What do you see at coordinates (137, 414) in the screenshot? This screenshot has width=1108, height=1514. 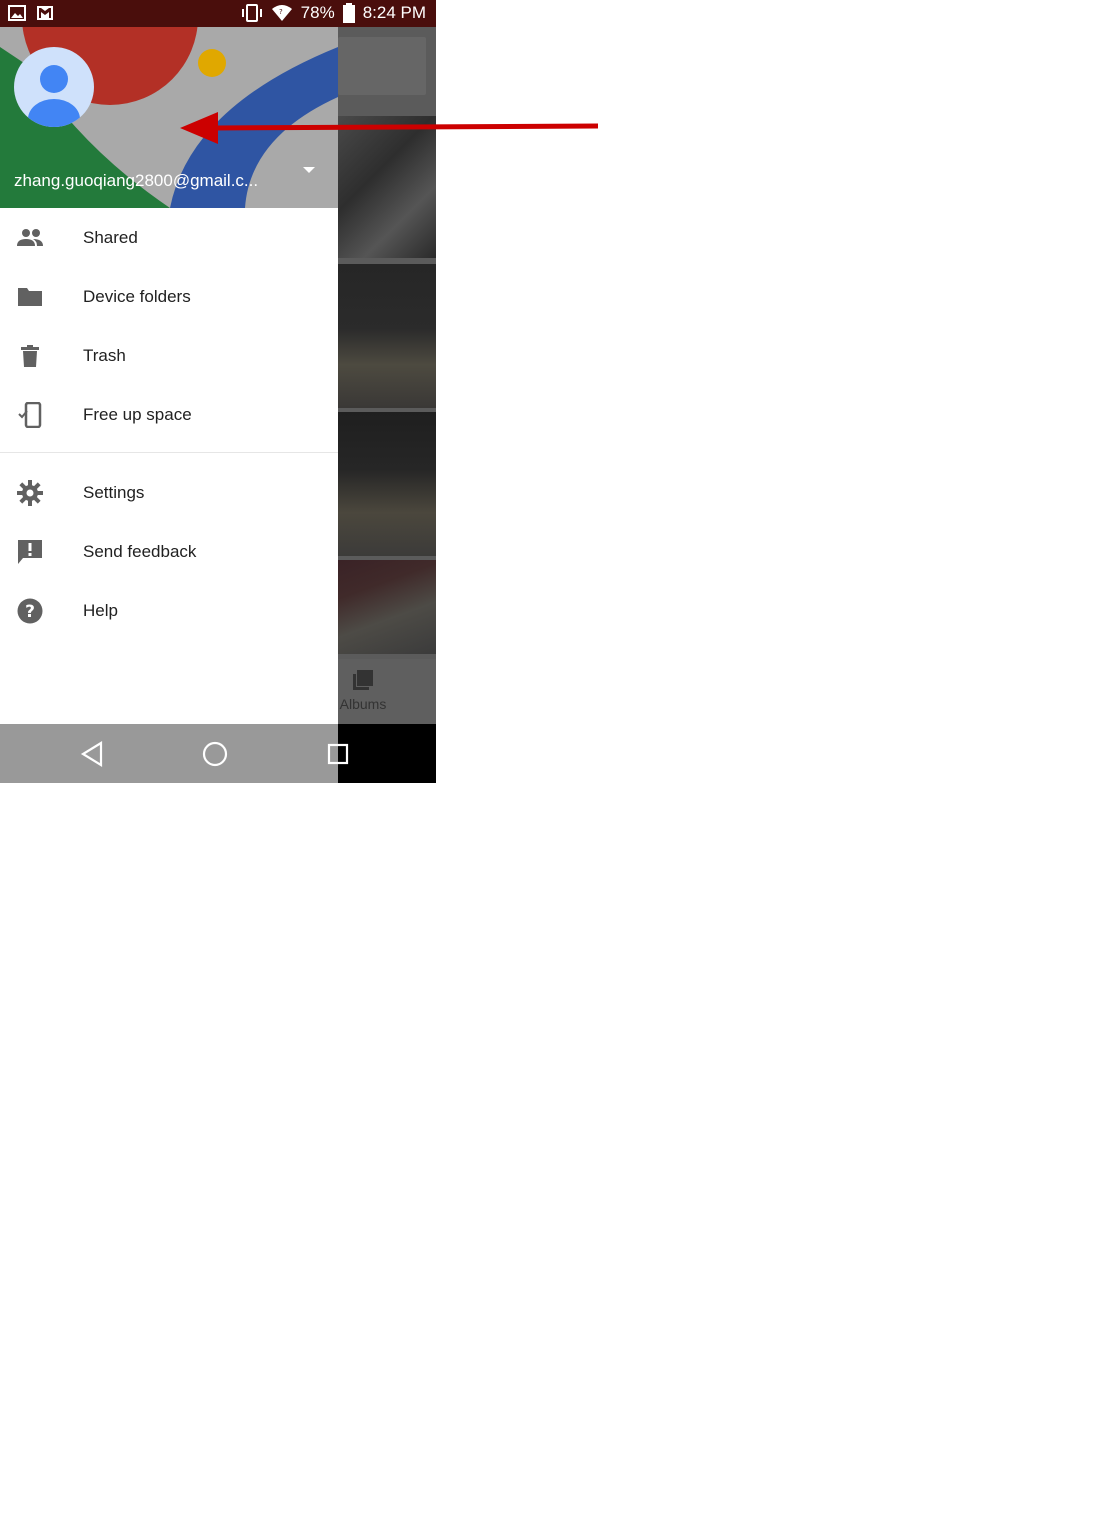 I see `menu-item-label: Free up space` at bounding box center [137, 414].